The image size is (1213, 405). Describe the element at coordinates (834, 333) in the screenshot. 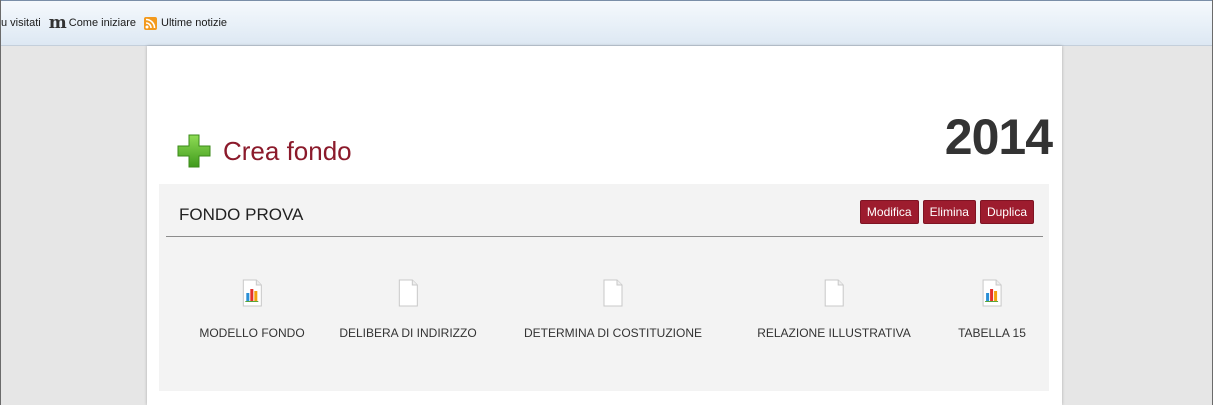

I see `document-label: RELAZIONE ILLUSTRATIVA` at that location.